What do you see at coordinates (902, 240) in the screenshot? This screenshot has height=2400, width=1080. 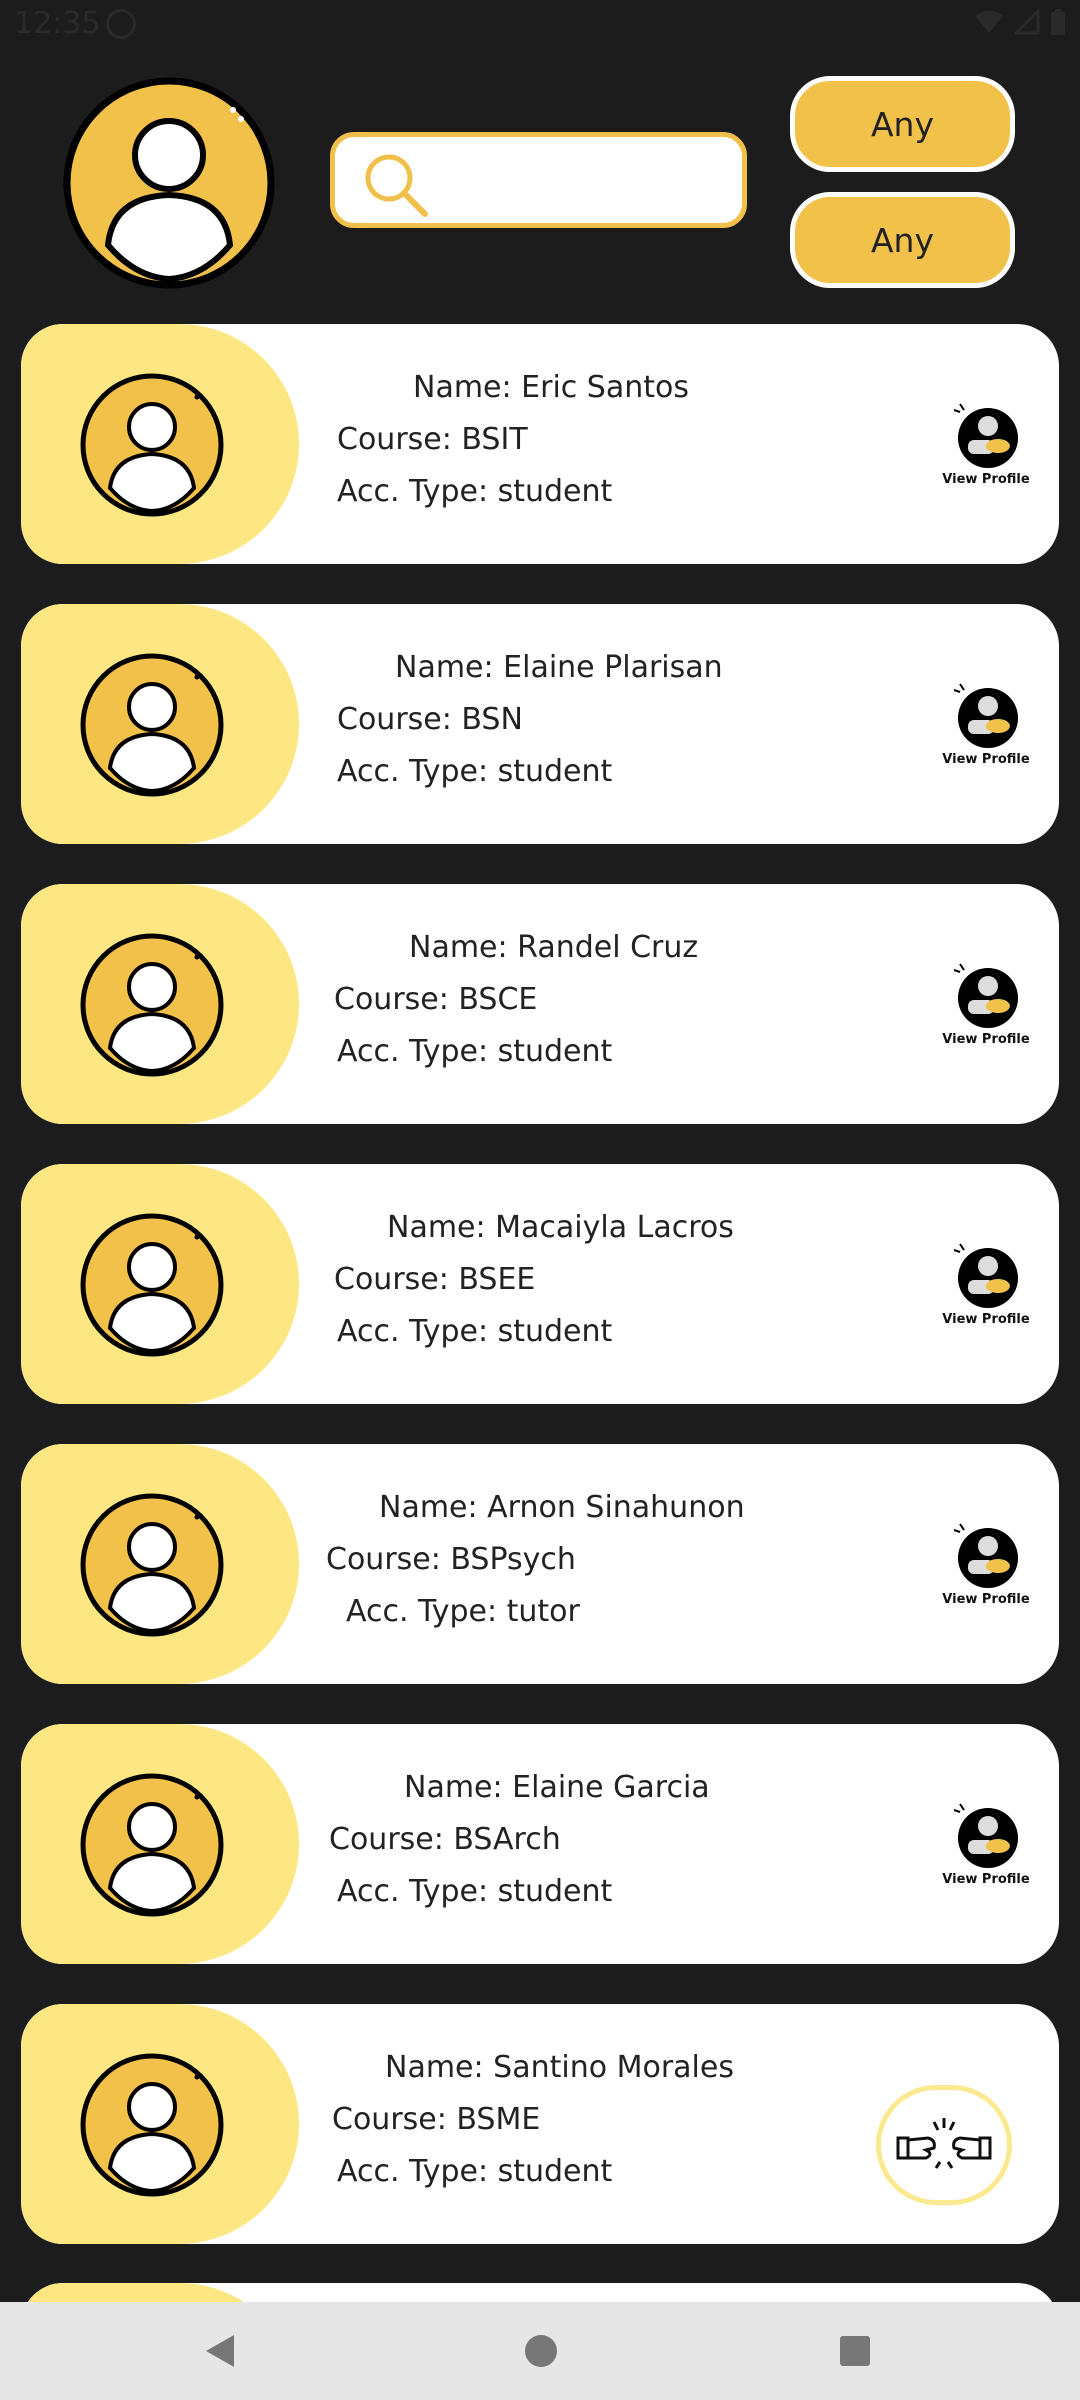 I see `type-filter-button: Any` at bounding box center [902, 240].